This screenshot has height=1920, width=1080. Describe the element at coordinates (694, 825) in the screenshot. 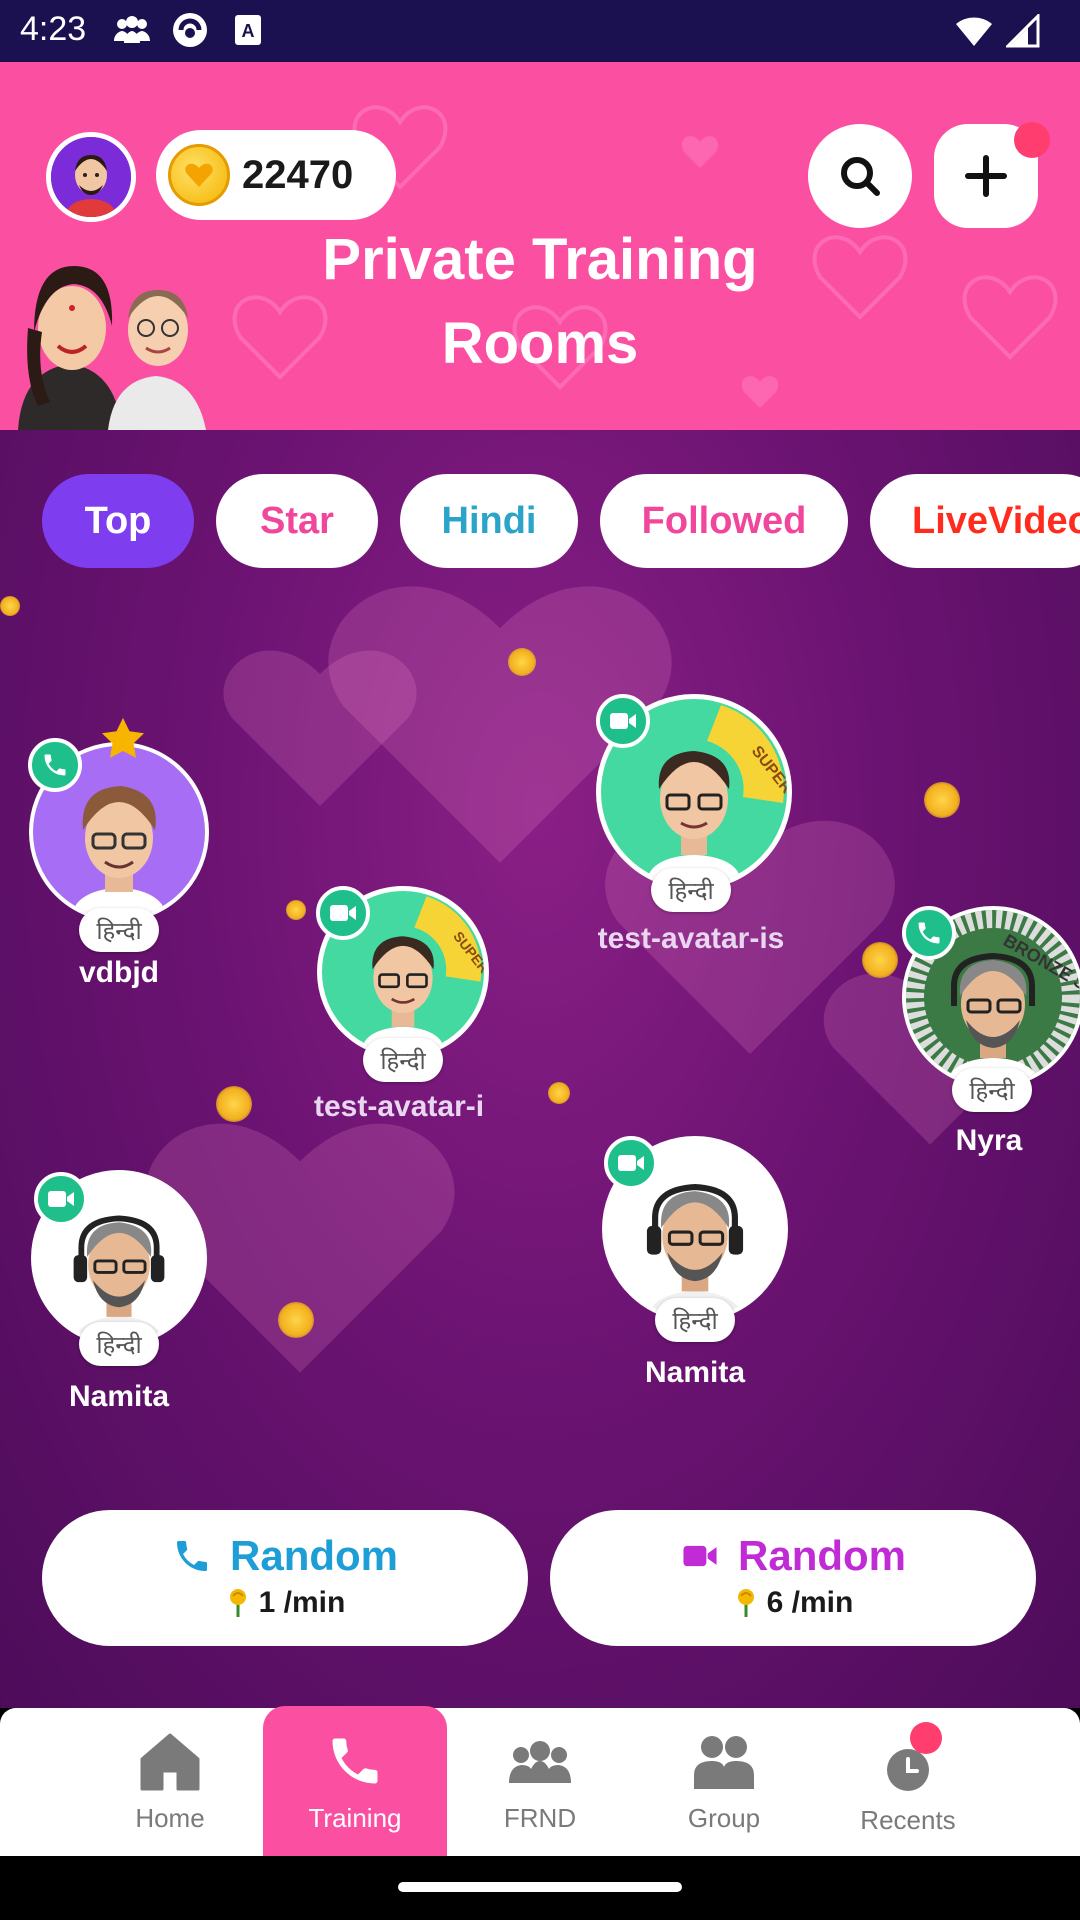

I see `user-card: SUPER FRND हिन्दी test-avatar-is` at that location.